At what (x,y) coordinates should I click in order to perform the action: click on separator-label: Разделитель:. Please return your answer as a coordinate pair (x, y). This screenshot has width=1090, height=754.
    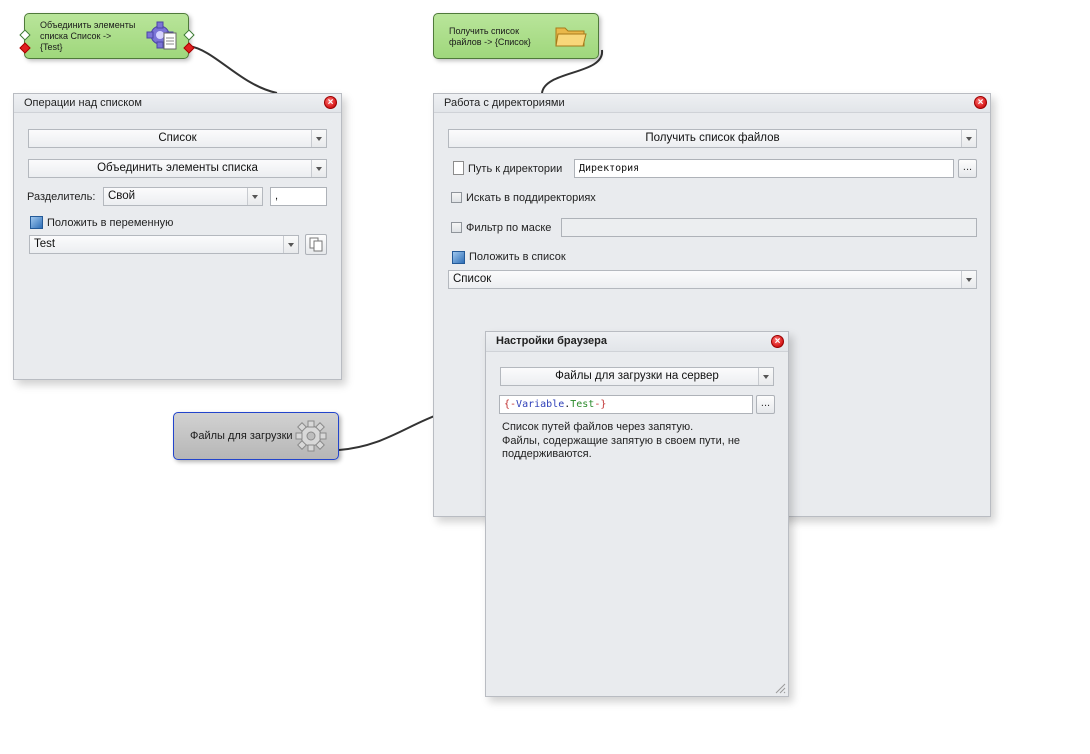
    Looking at the image, I should click on (61, 197).